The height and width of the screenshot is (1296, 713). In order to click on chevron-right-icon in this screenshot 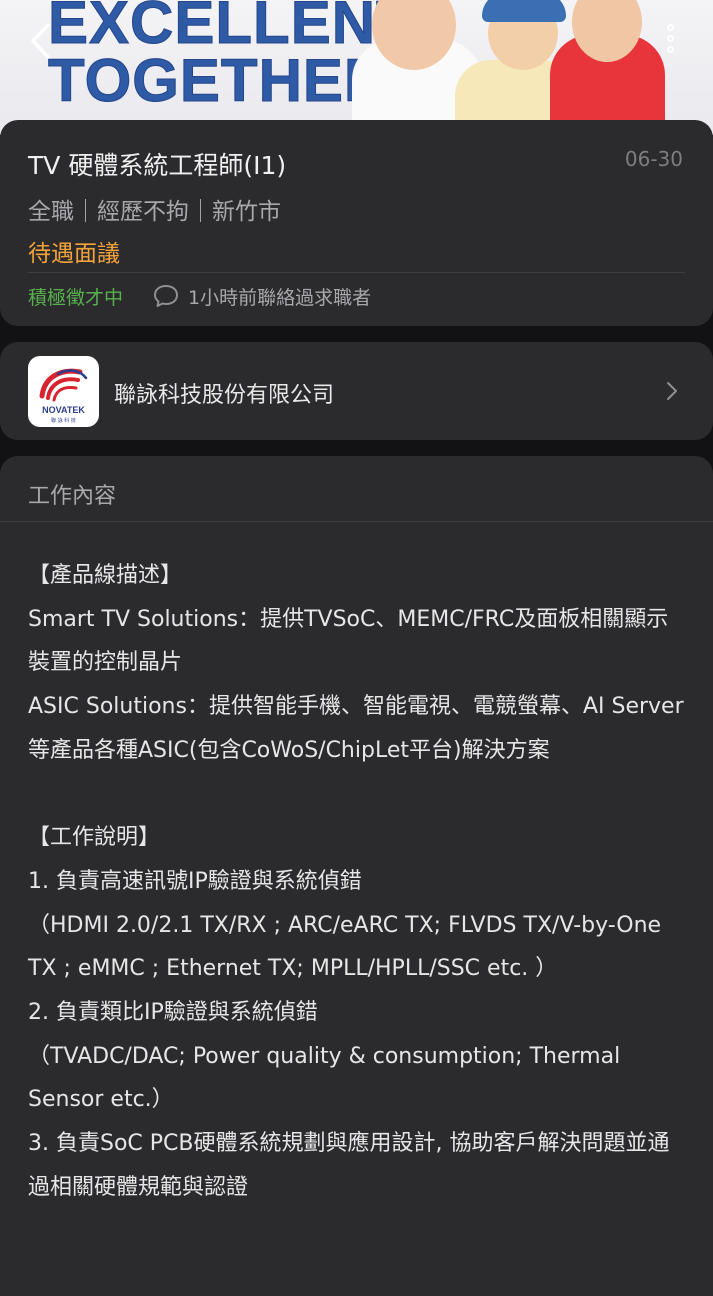, I will do `click(672, 391)`.